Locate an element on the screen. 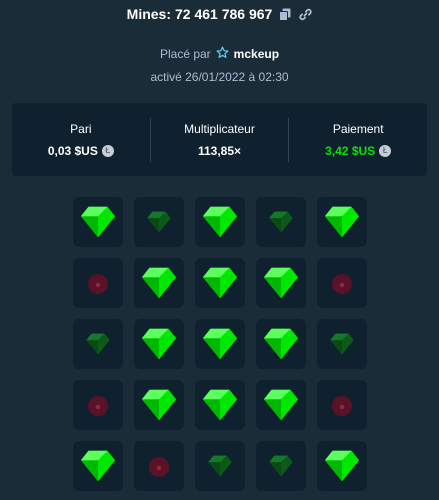 The image size is (439, 500). stat-multiplier: Multiplicateur 113,85× is located at coordinates (220, 139).